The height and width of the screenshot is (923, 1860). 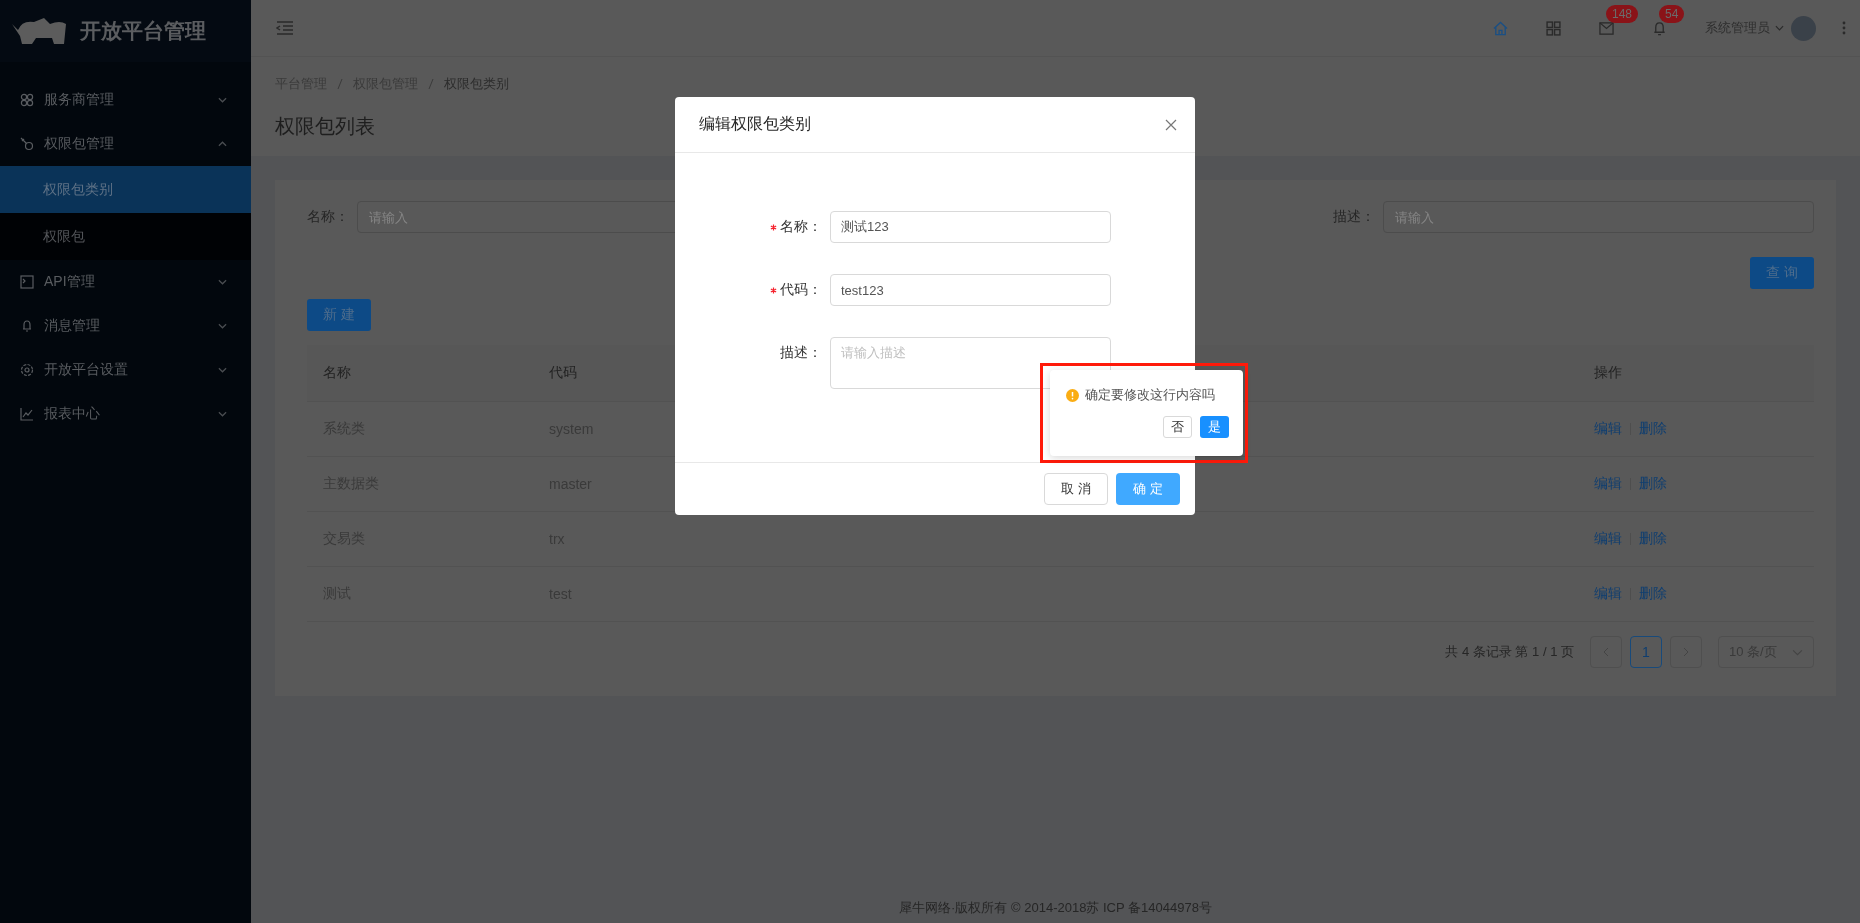 I want to click on terminal-icon, so click(x=27, y=282).